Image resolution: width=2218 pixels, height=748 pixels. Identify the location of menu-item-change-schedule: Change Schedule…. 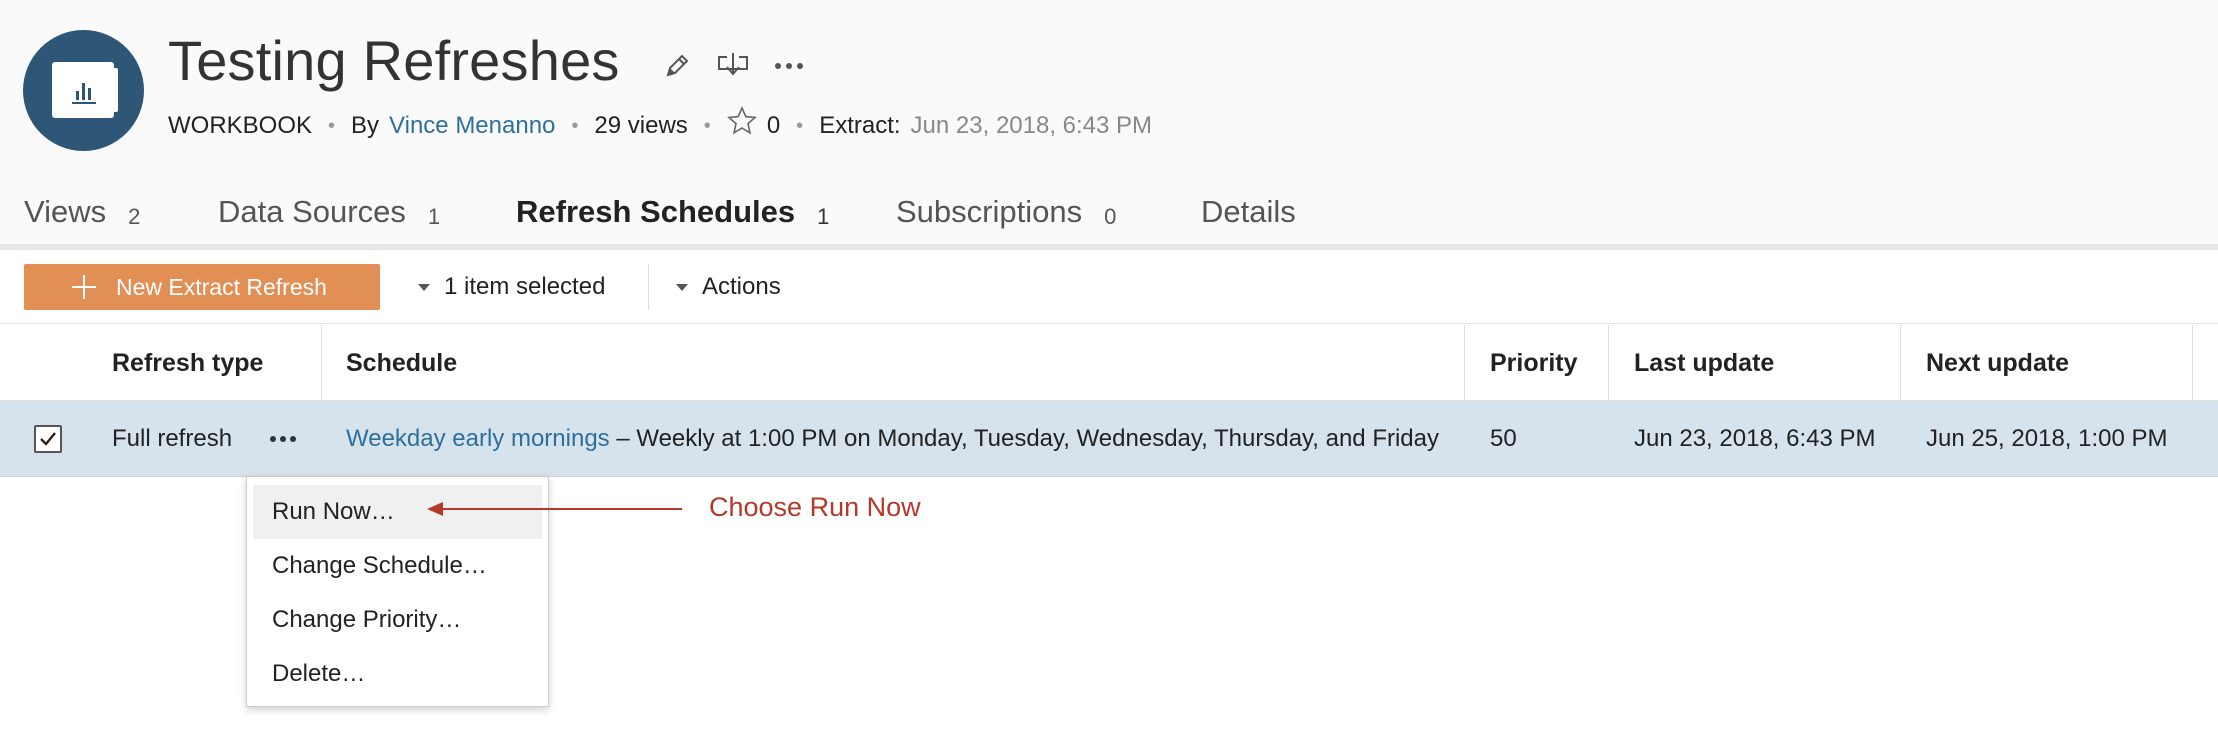
(397, 566).